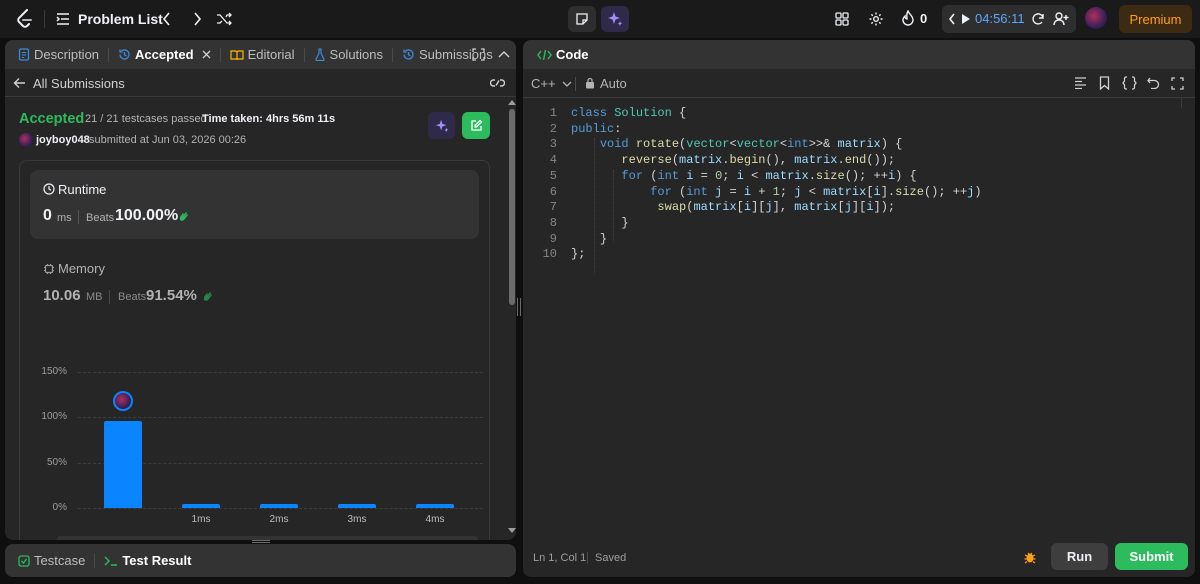  What do you see at coordinates (356, 54) in the screenshot?
I see `tab-solutions-label: Solutions` at bounding box center [356, 54].